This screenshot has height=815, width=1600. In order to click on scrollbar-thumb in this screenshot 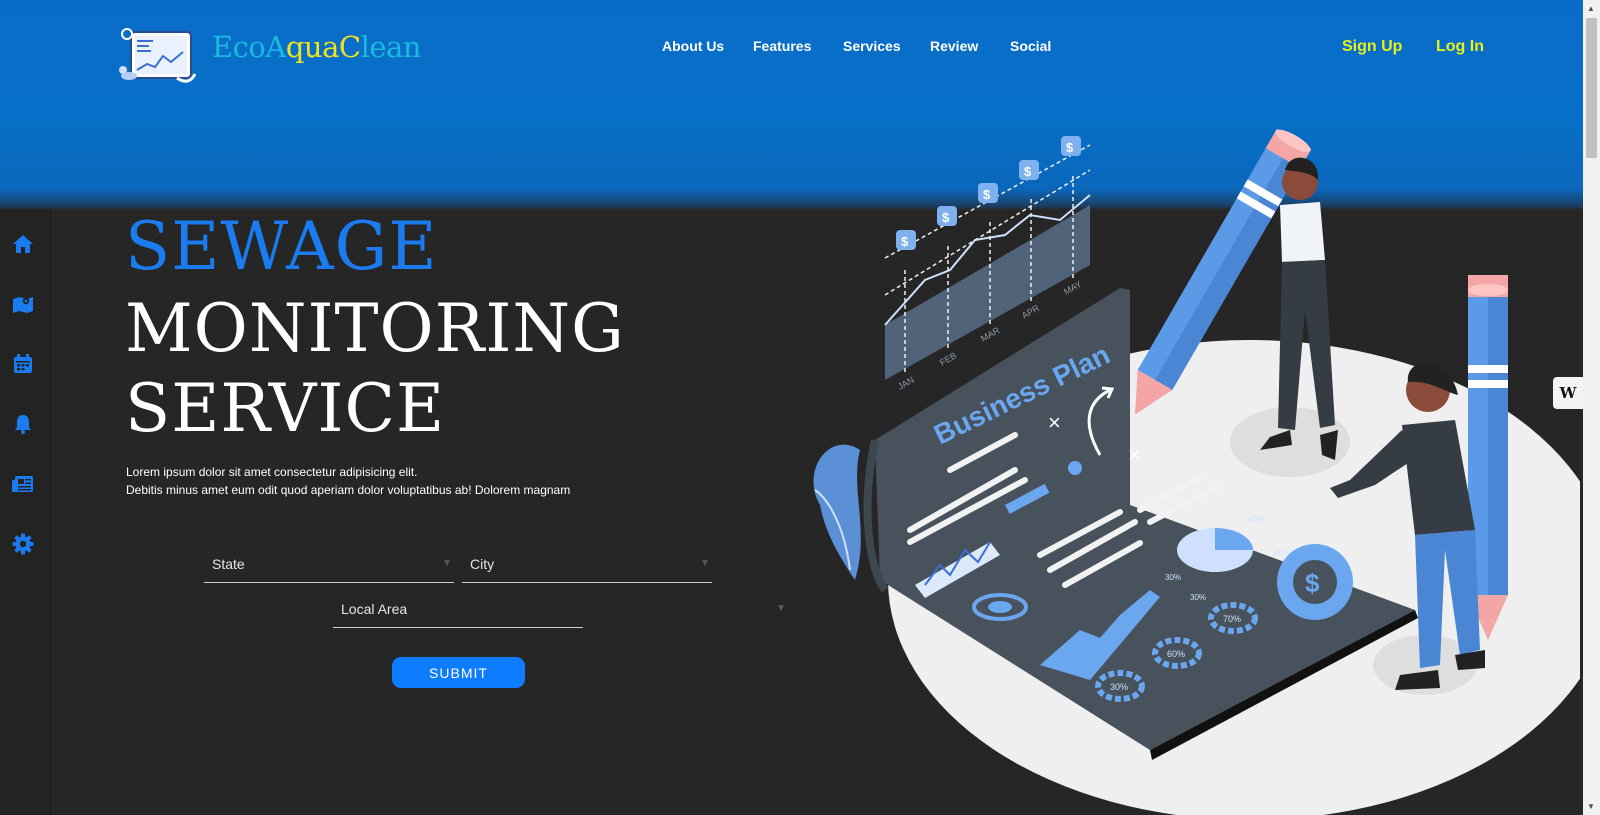, I will do `click(1591, 88)`.